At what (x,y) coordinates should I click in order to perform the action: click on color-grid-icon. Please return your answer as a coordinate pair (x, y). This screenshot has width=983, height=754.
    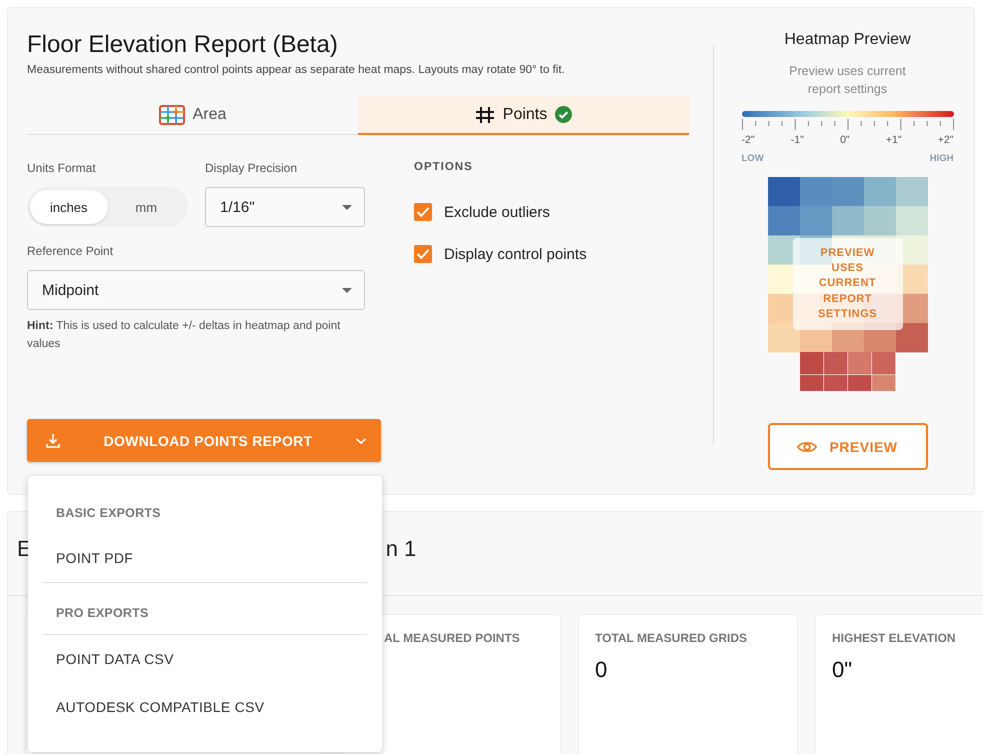
    Looking at the image, I should click on (171, 114).